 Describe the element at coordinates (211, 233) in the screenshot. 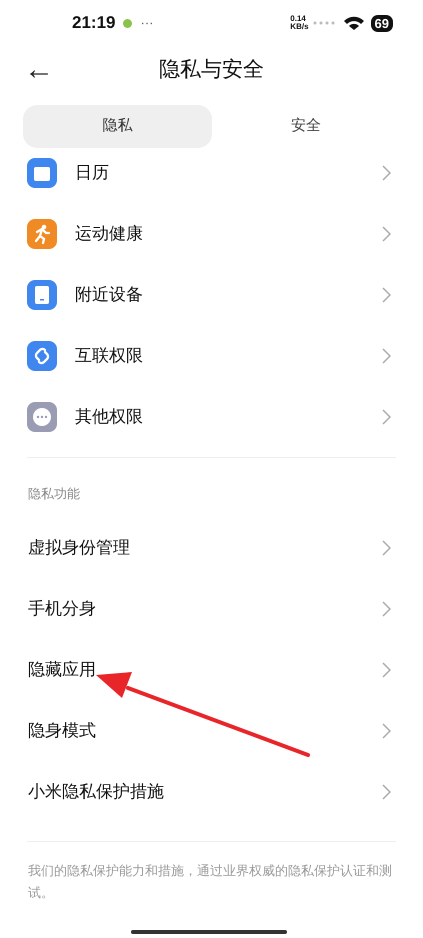

I see `list-item: 运动健康` at that location.